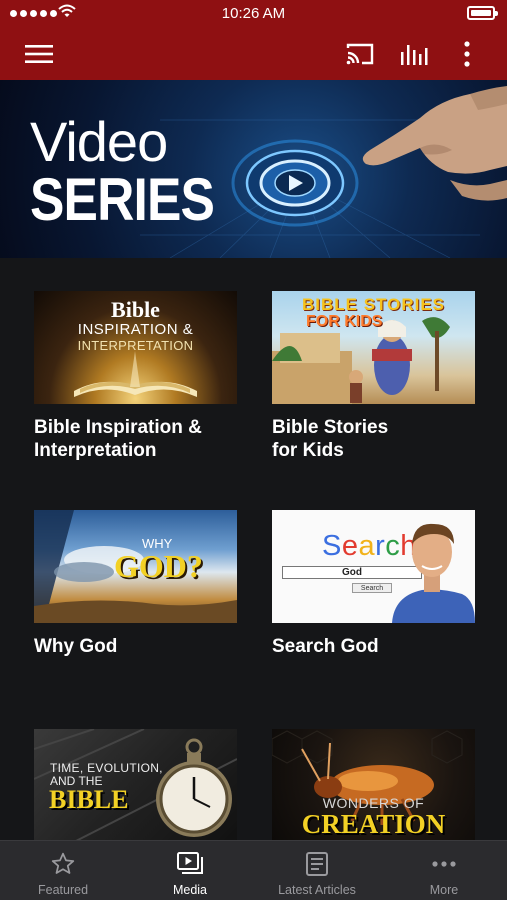 This screenshot has width=507, height=900. What do you see at coordinates (89, 799) in the screenshot?
I see `thumb-title: BIBLE` at bounding box center [89, 799].